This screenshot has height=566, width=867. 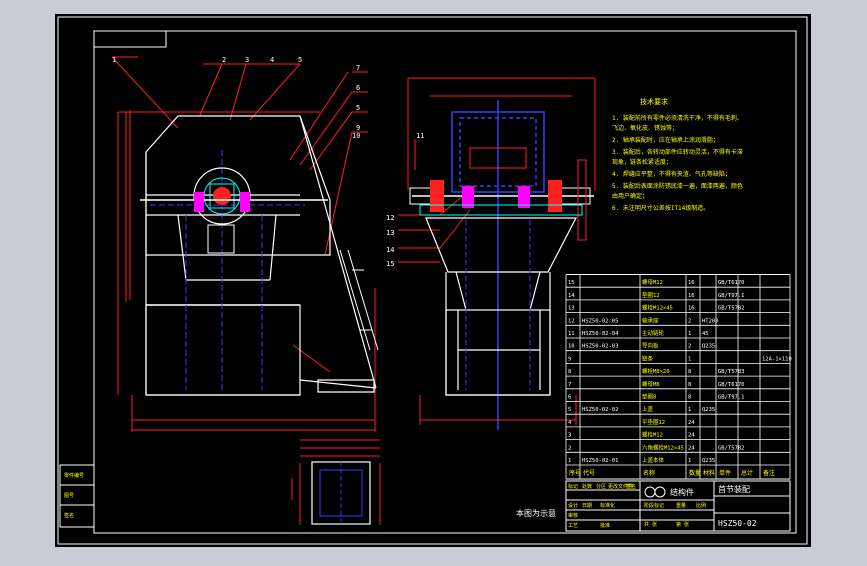 I want to click on tb-row-label: 日期, so click(x=587, y=506).